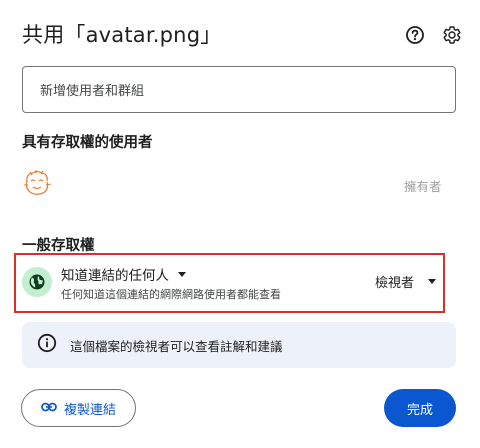 This screenshot has height=448, width=480. Describe the element at coordinates (37, 183) in the screenshot. I see `owner-avatar` at that location.